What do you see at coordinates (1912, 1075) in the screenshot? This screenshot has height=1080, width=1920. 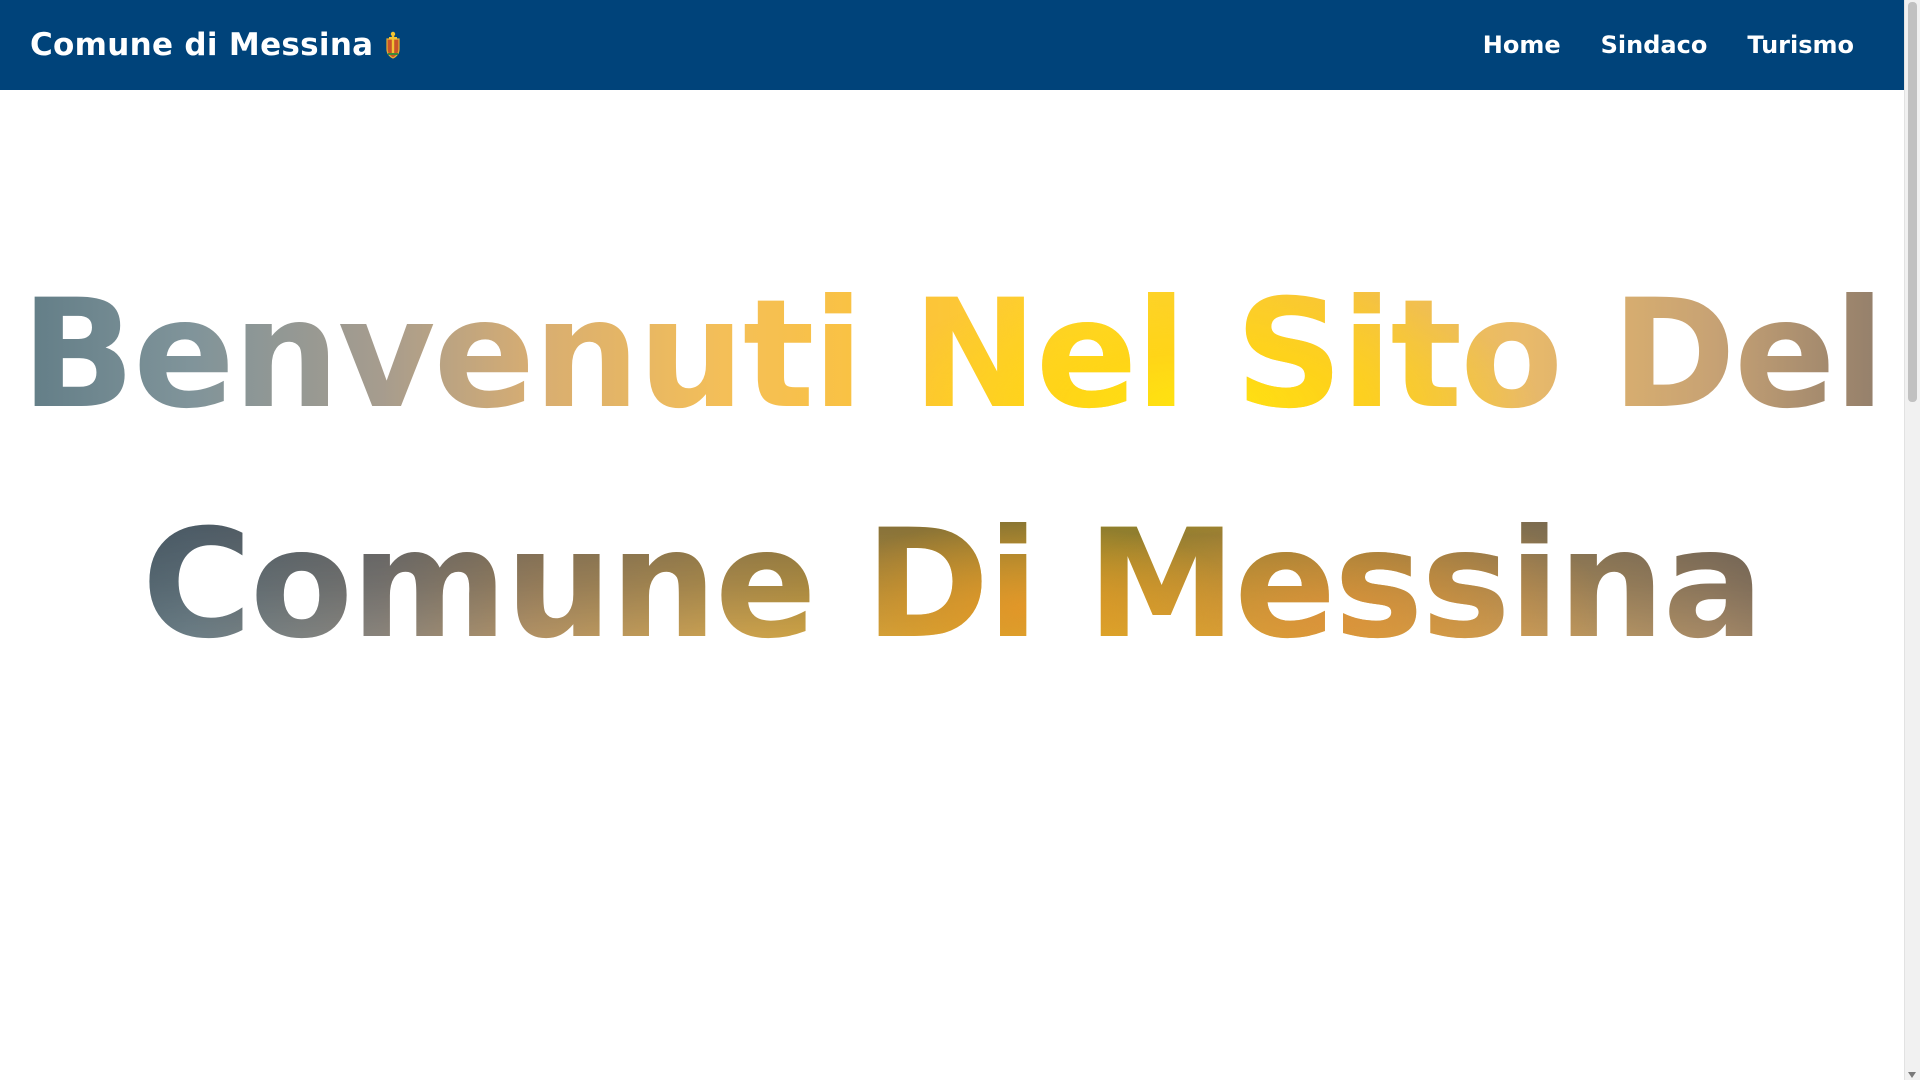 I see `scroll-down-arrow-icon` at bounding box center [1912, 1075].